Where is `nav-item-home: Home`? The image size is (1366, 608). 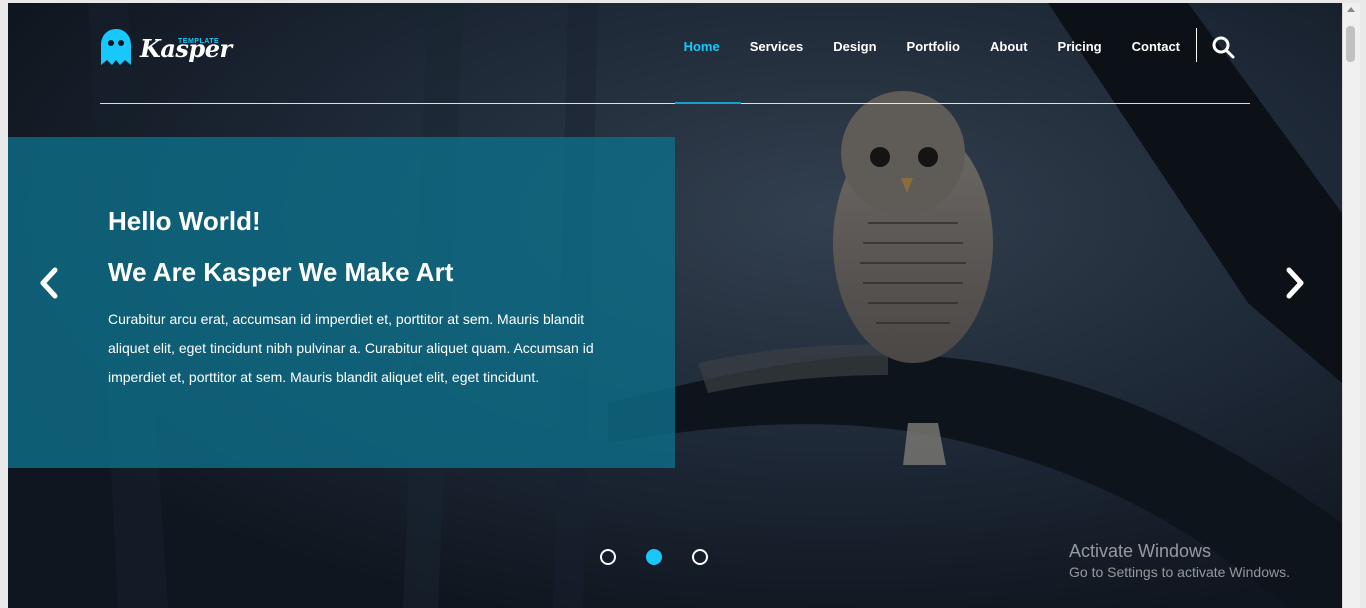
nav-item-home: Home is located at coordinates (702, 47).